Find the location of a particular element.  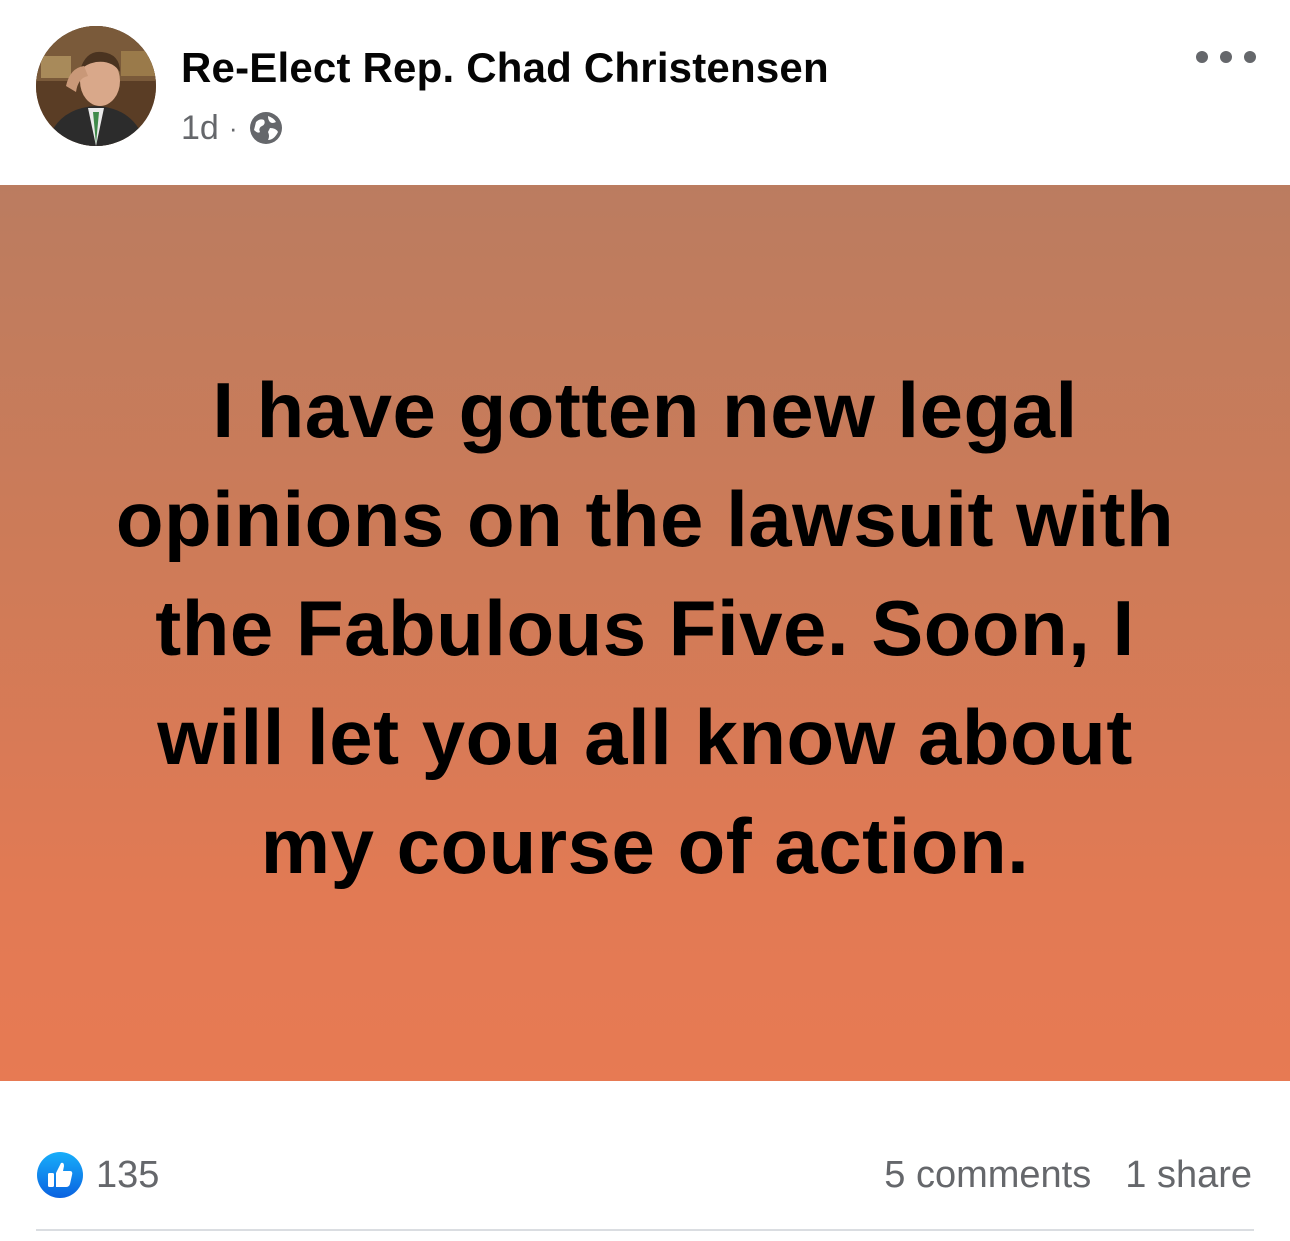

like-count: 135 is located at coordinates (128, 1174).